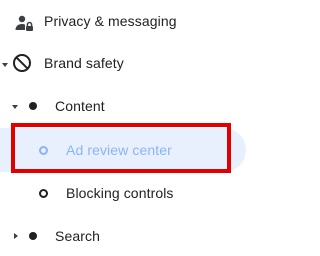 This screenshot has height=256, width=320. Describe the element at coordinates (80, 106) in the screenshot. I see `nav-item-label: Content` at that location.